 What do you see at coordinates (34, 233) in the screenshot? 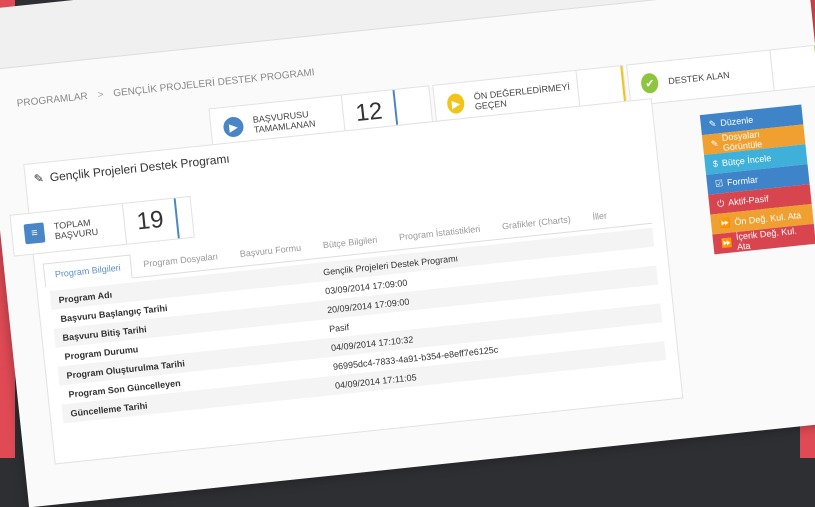
I see `list-icon: ≡` at bounding box center [34, 233].